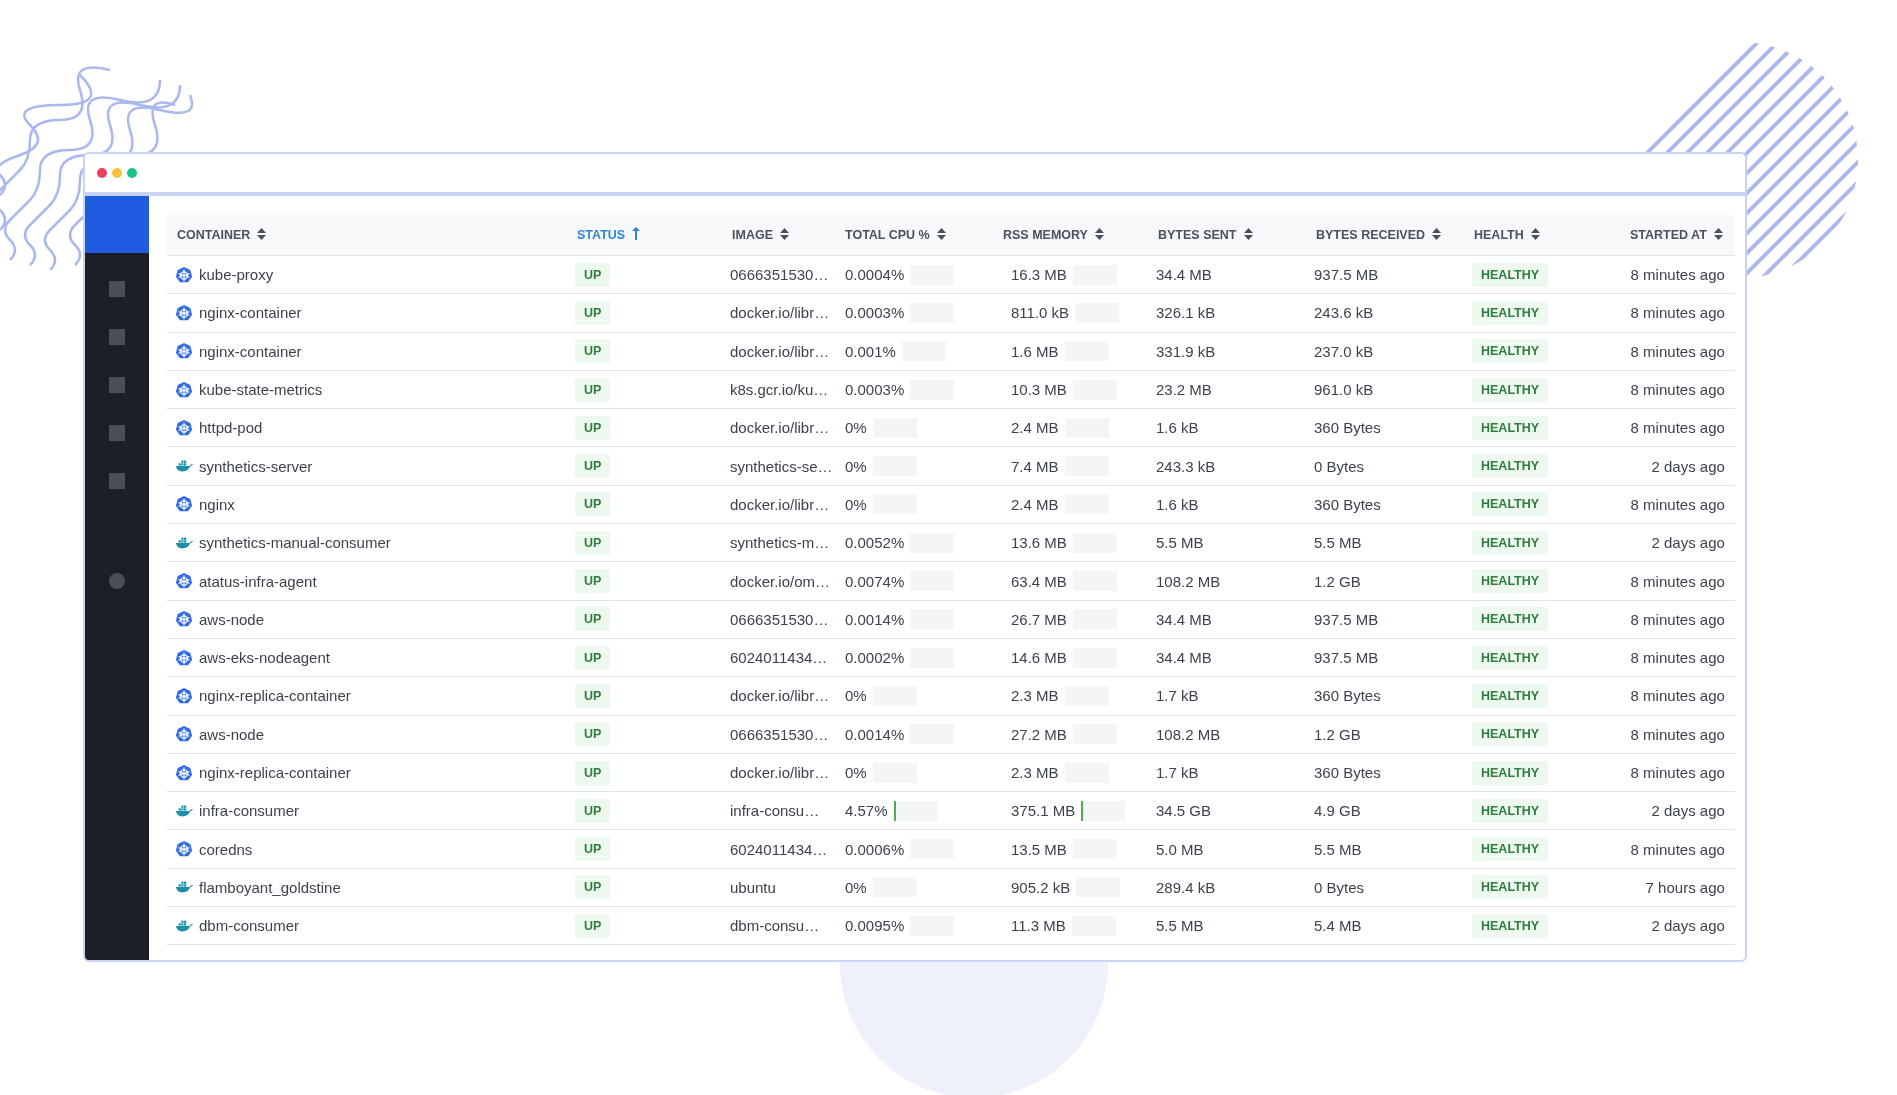 This screenshot has width=1897, height=1095. What do you see at coordinates (1186, 313) in the screenshot?
I see `bytes-sent: 326.1 kB` at bounding box center [1186, 313].